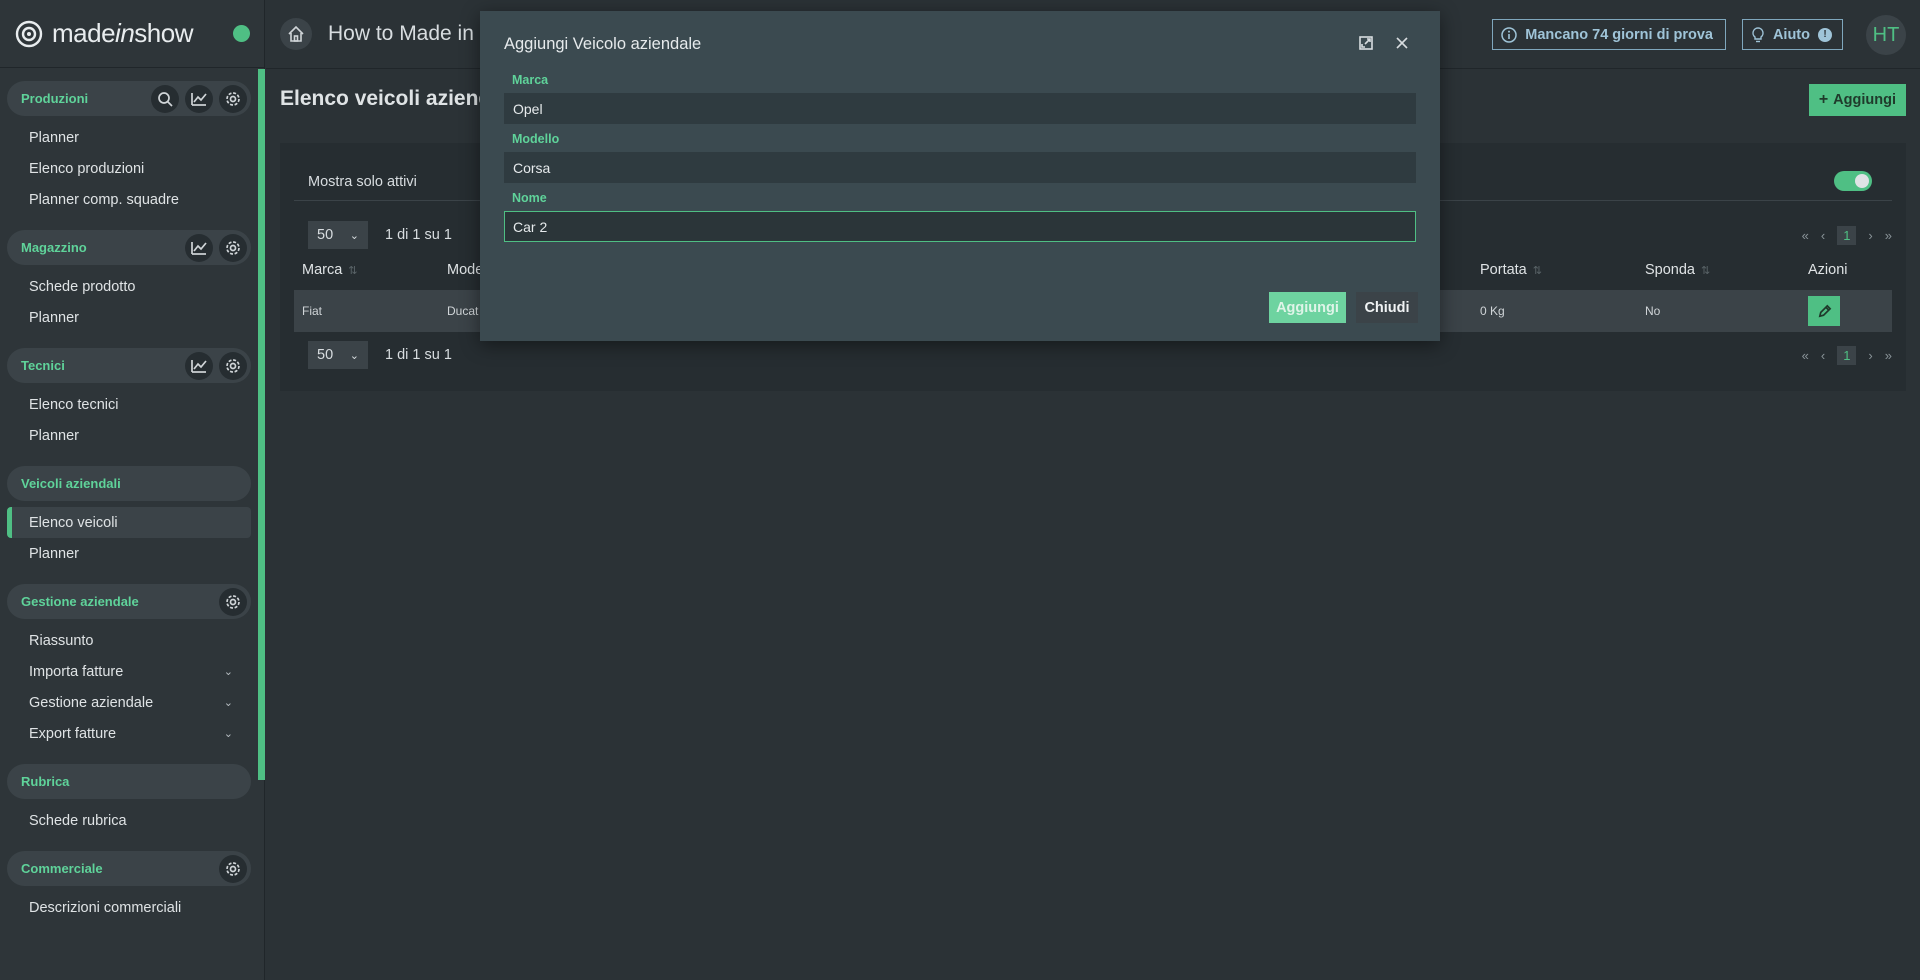  Describe the element at coordinates (62, 868) in the screenshot. I see `section-title: Commerciale` at that location.